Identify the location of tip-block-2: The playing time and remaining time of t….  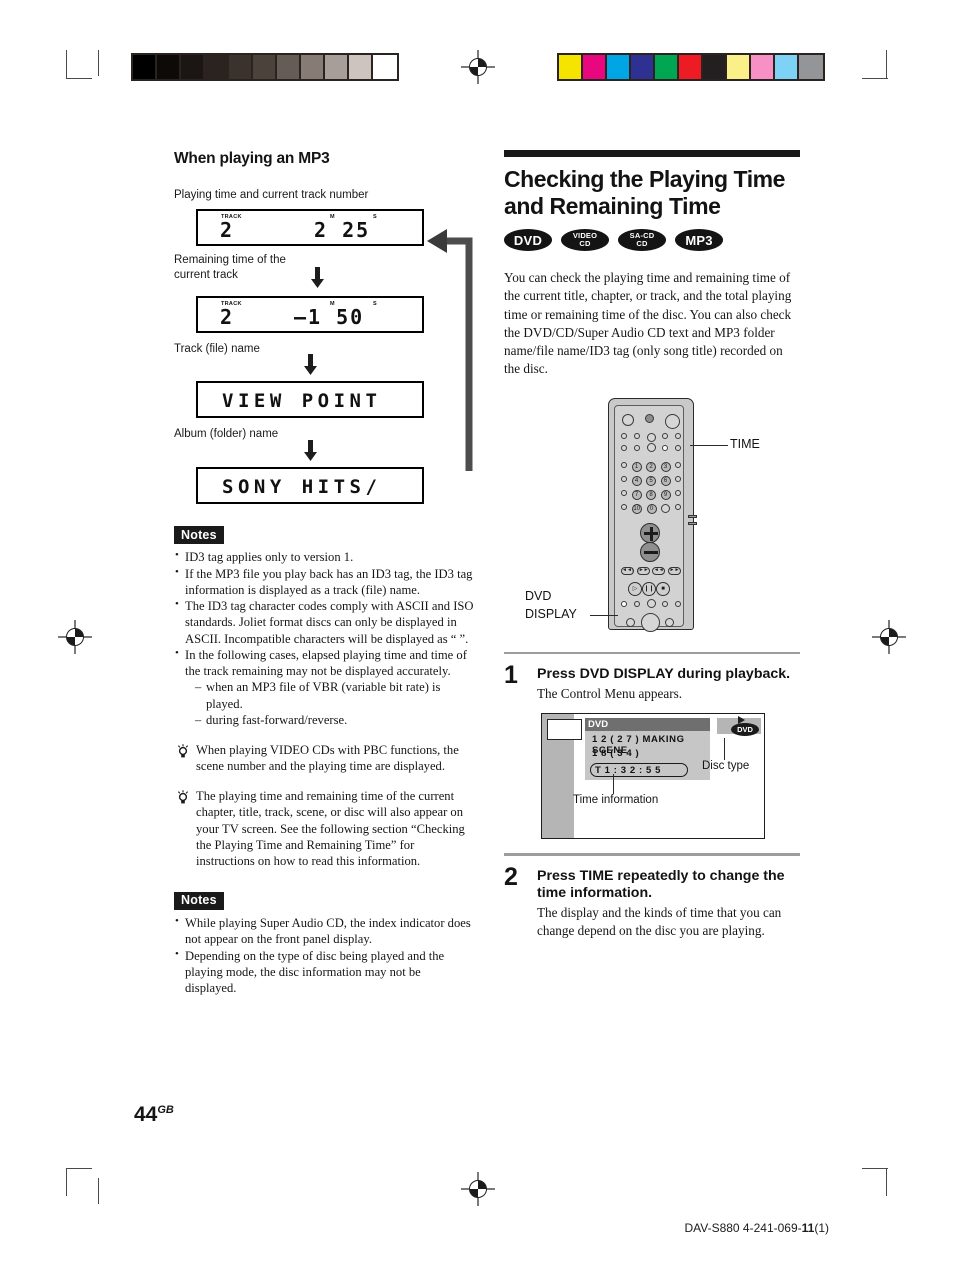
(324, 828).